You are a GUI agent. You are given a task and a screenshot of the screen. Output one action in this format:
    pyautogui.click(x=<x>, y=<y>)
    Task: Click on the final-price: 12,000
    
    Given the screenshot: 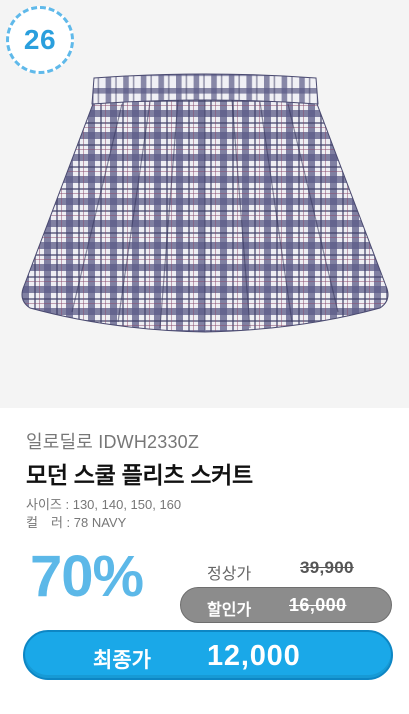 What is the action you would take?
    pyautogui.click(x=254, y=656)
    